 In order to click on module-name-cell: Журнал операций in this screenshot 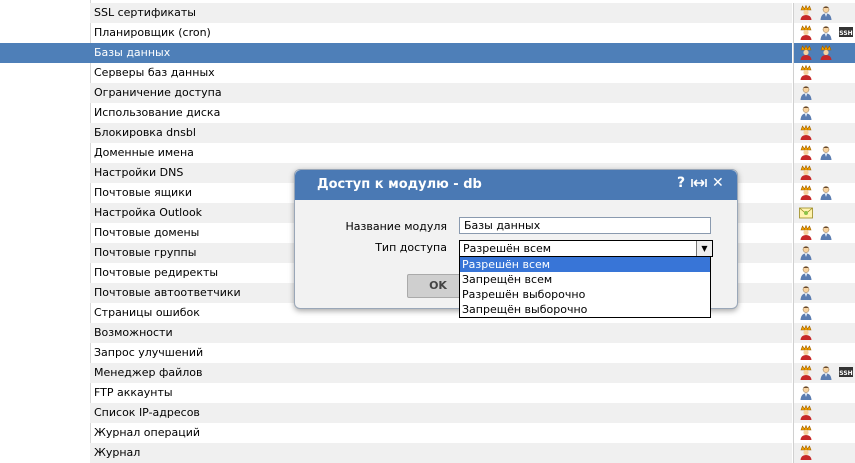, I will do `click(147, 432)`.